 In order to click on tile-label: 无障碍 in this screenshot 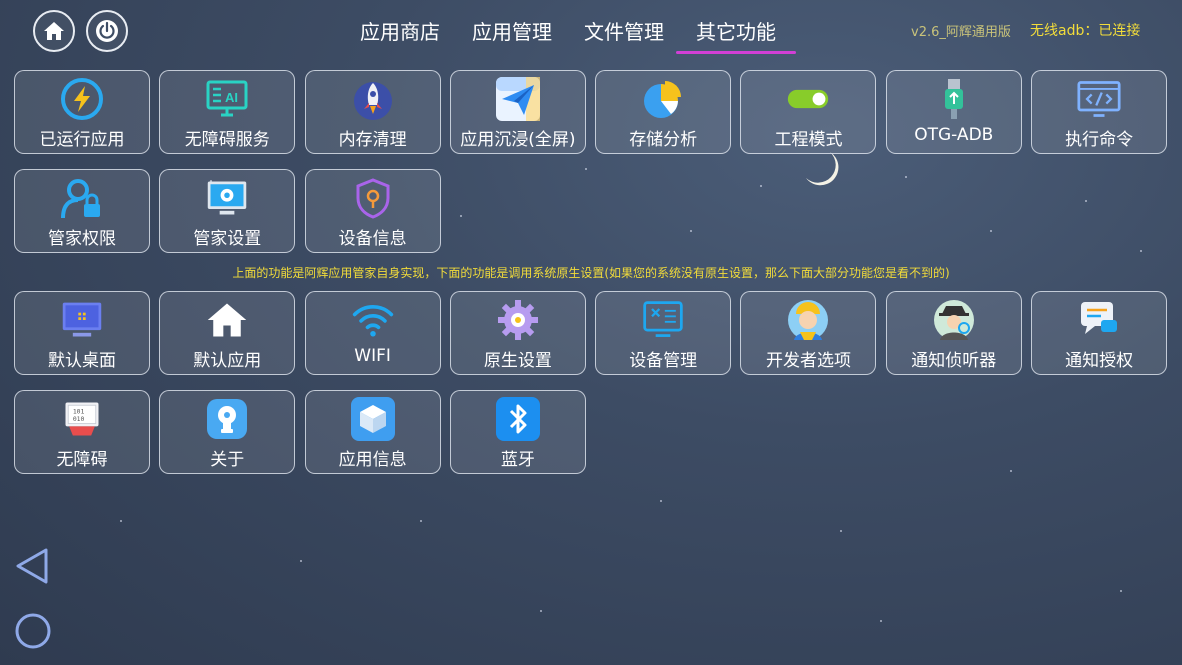, I will do `click(82, 460)`.